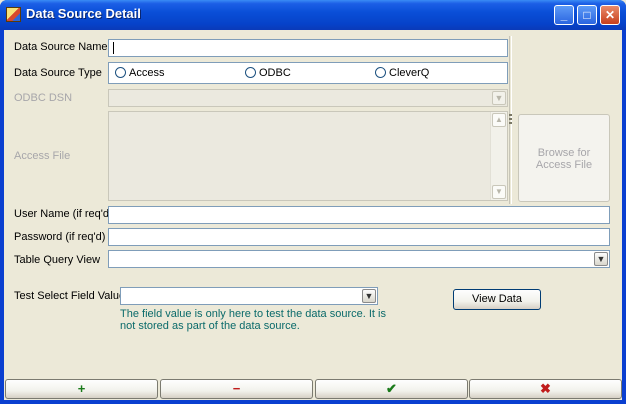  Describe the element at coordinates (391, 389) in the screenshot. I see `ok-button: ✔` at that location.